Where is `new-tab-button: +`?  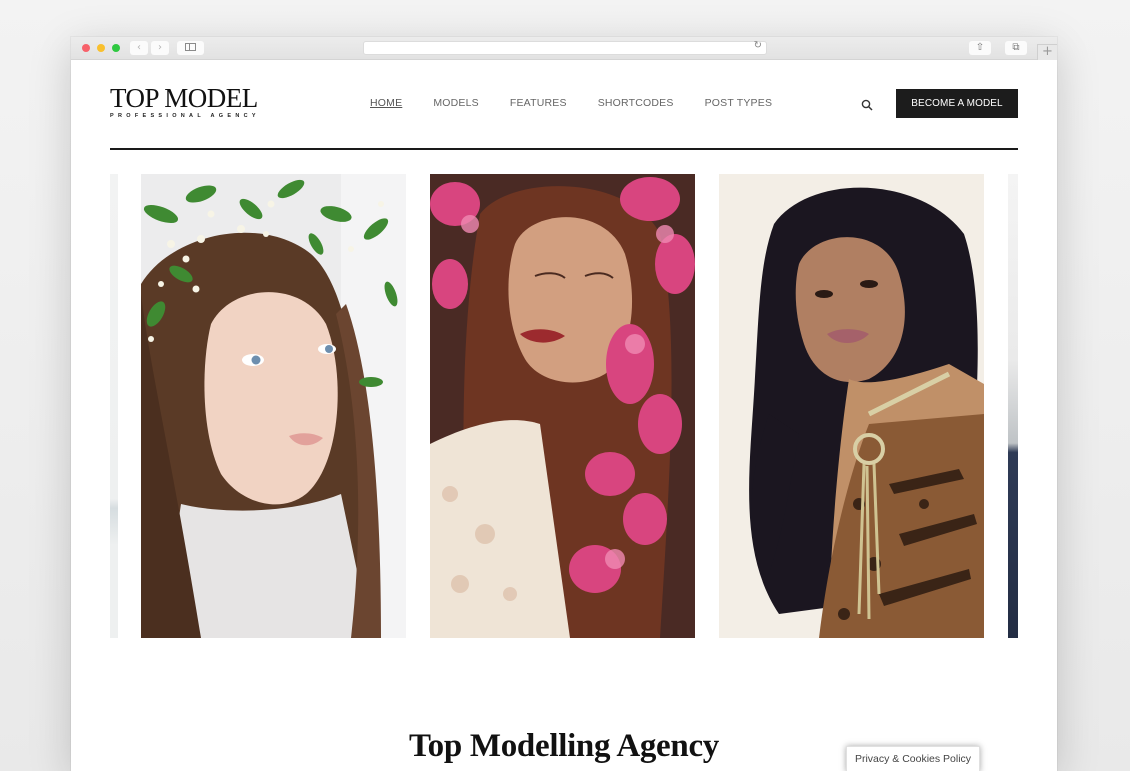 new-tab-button: + is located at coordinates (1047, 52).